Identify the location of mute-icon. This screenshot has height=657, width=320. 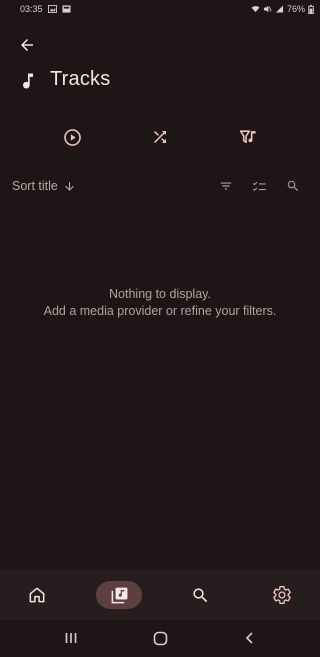
(267, 9).